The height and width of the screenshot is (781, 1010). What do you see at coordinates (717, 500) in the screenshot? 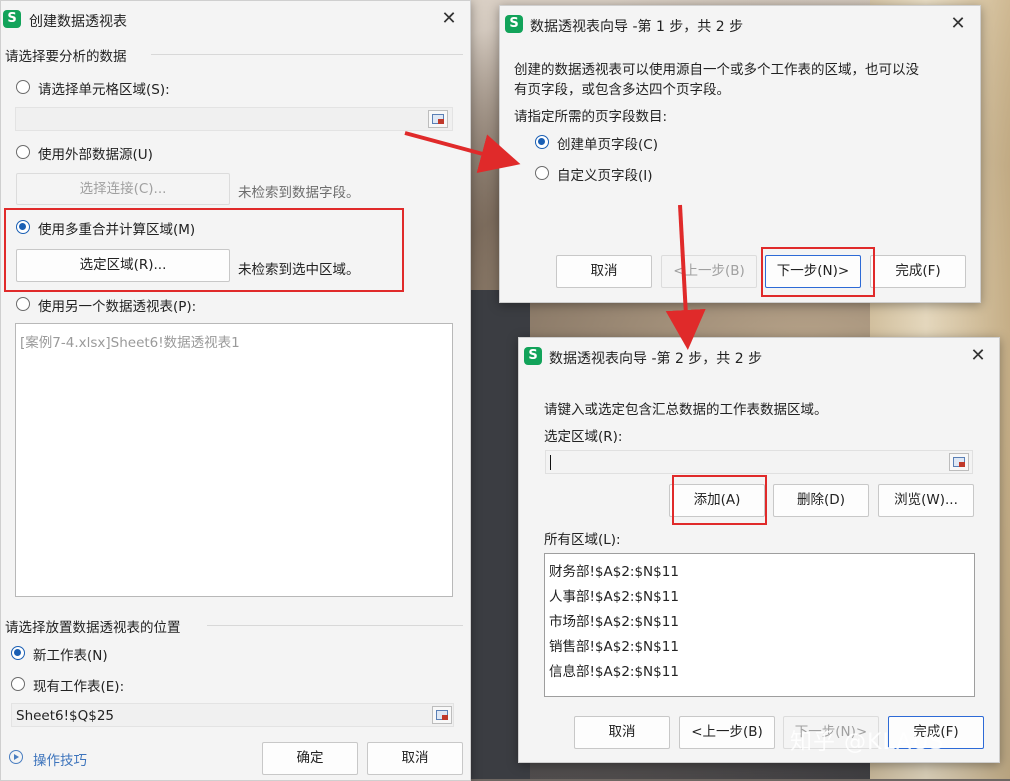
I see `add-button: 添加(A)` at bounding box center [717, 500].